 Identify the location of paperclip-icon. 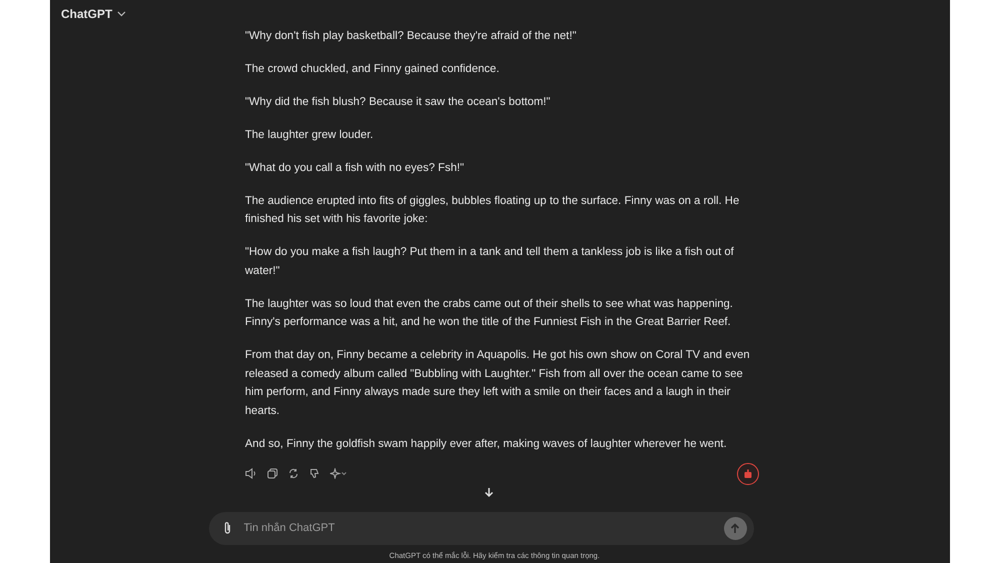
(227, 528).